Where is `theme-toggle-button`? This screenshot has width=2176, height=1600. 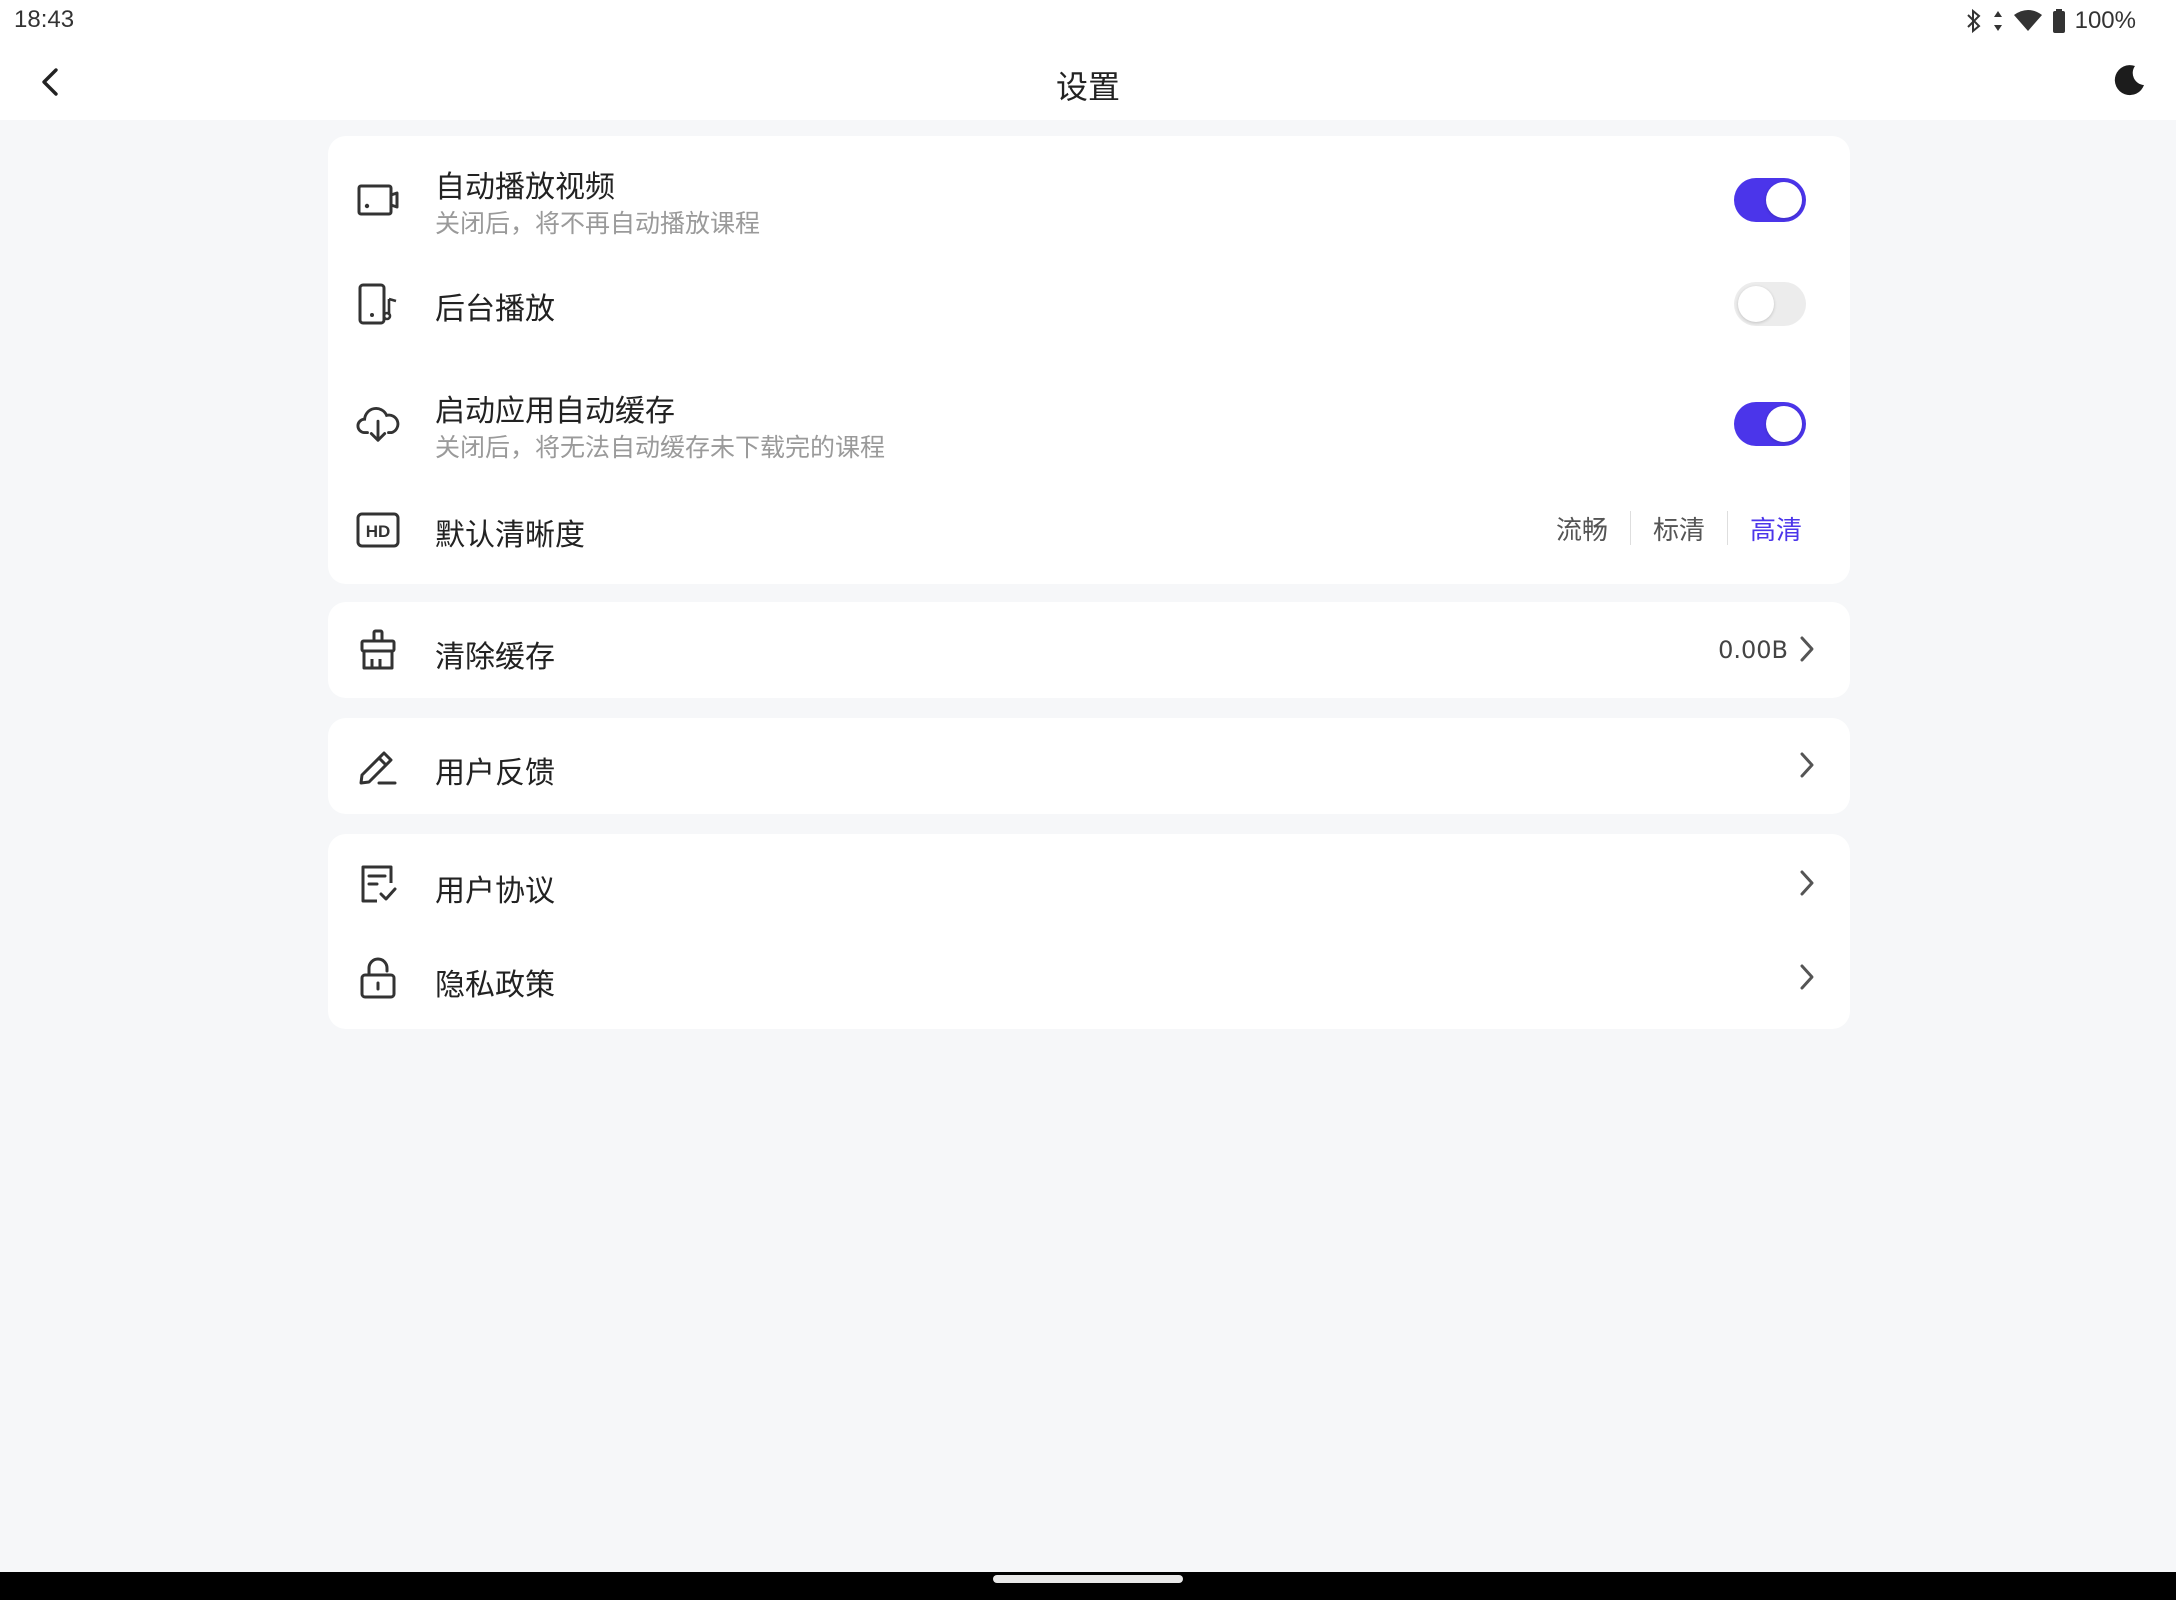
theme-toggle-button is located at coordinates (2130, 80).